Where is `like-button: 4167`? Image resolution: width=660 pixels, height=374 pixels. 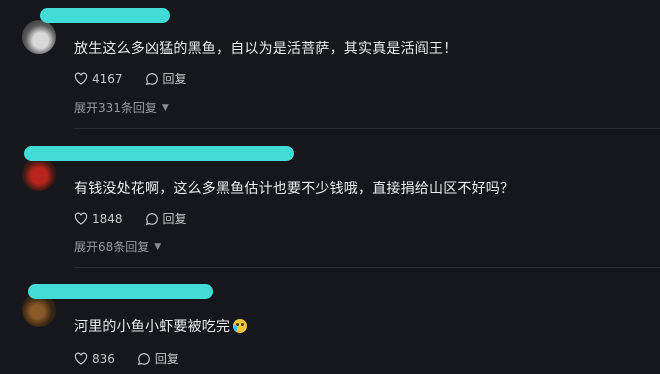 like-button: 4167 is located at coordinates (98, 79).